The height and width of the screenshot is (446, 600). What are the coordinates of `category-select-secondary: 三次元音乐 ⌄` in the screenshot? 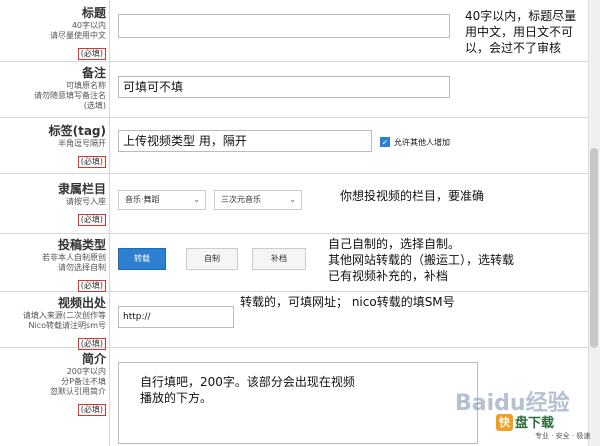 It's located at (258, 200).